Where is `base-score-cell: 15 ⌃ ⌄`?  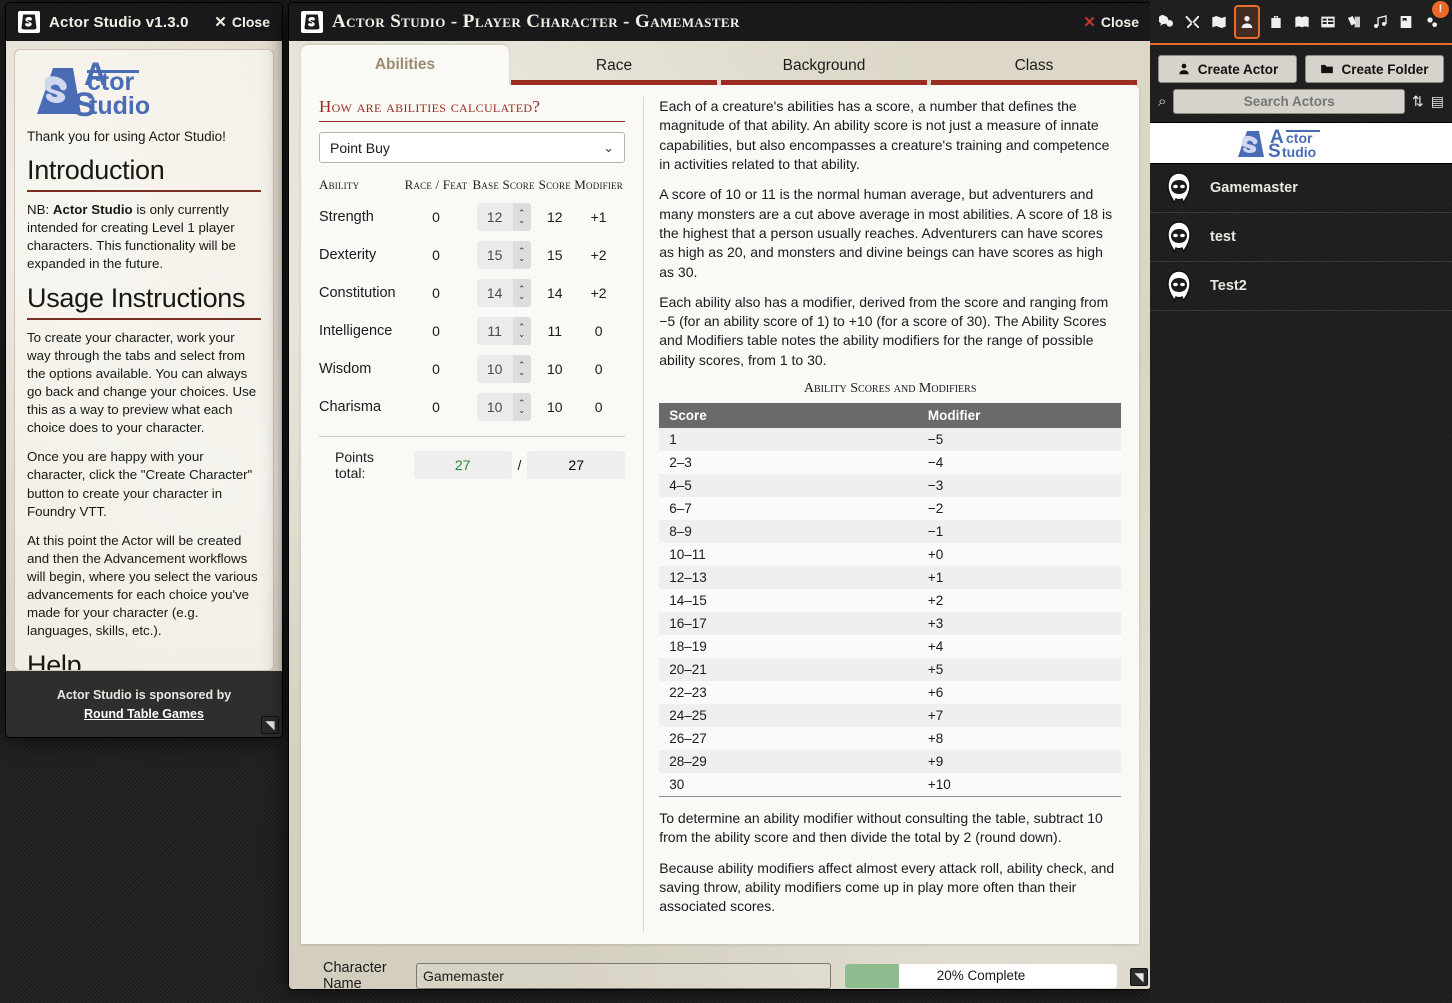
base-score-cell: 15 ⌃ ⌄ is located at coordinates (503, 255).